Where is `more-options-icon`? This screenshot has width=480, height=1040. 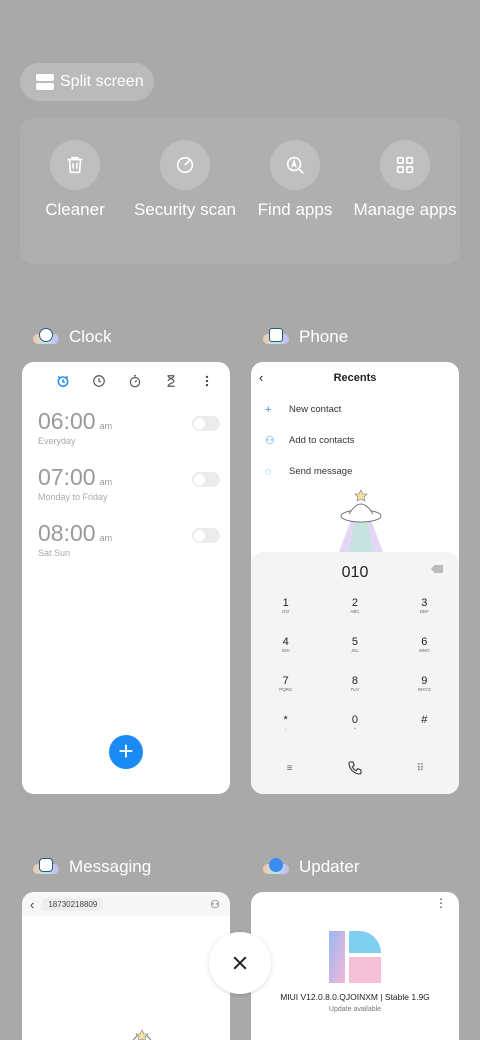
more-options-icon is located at coordinates (207, 381).